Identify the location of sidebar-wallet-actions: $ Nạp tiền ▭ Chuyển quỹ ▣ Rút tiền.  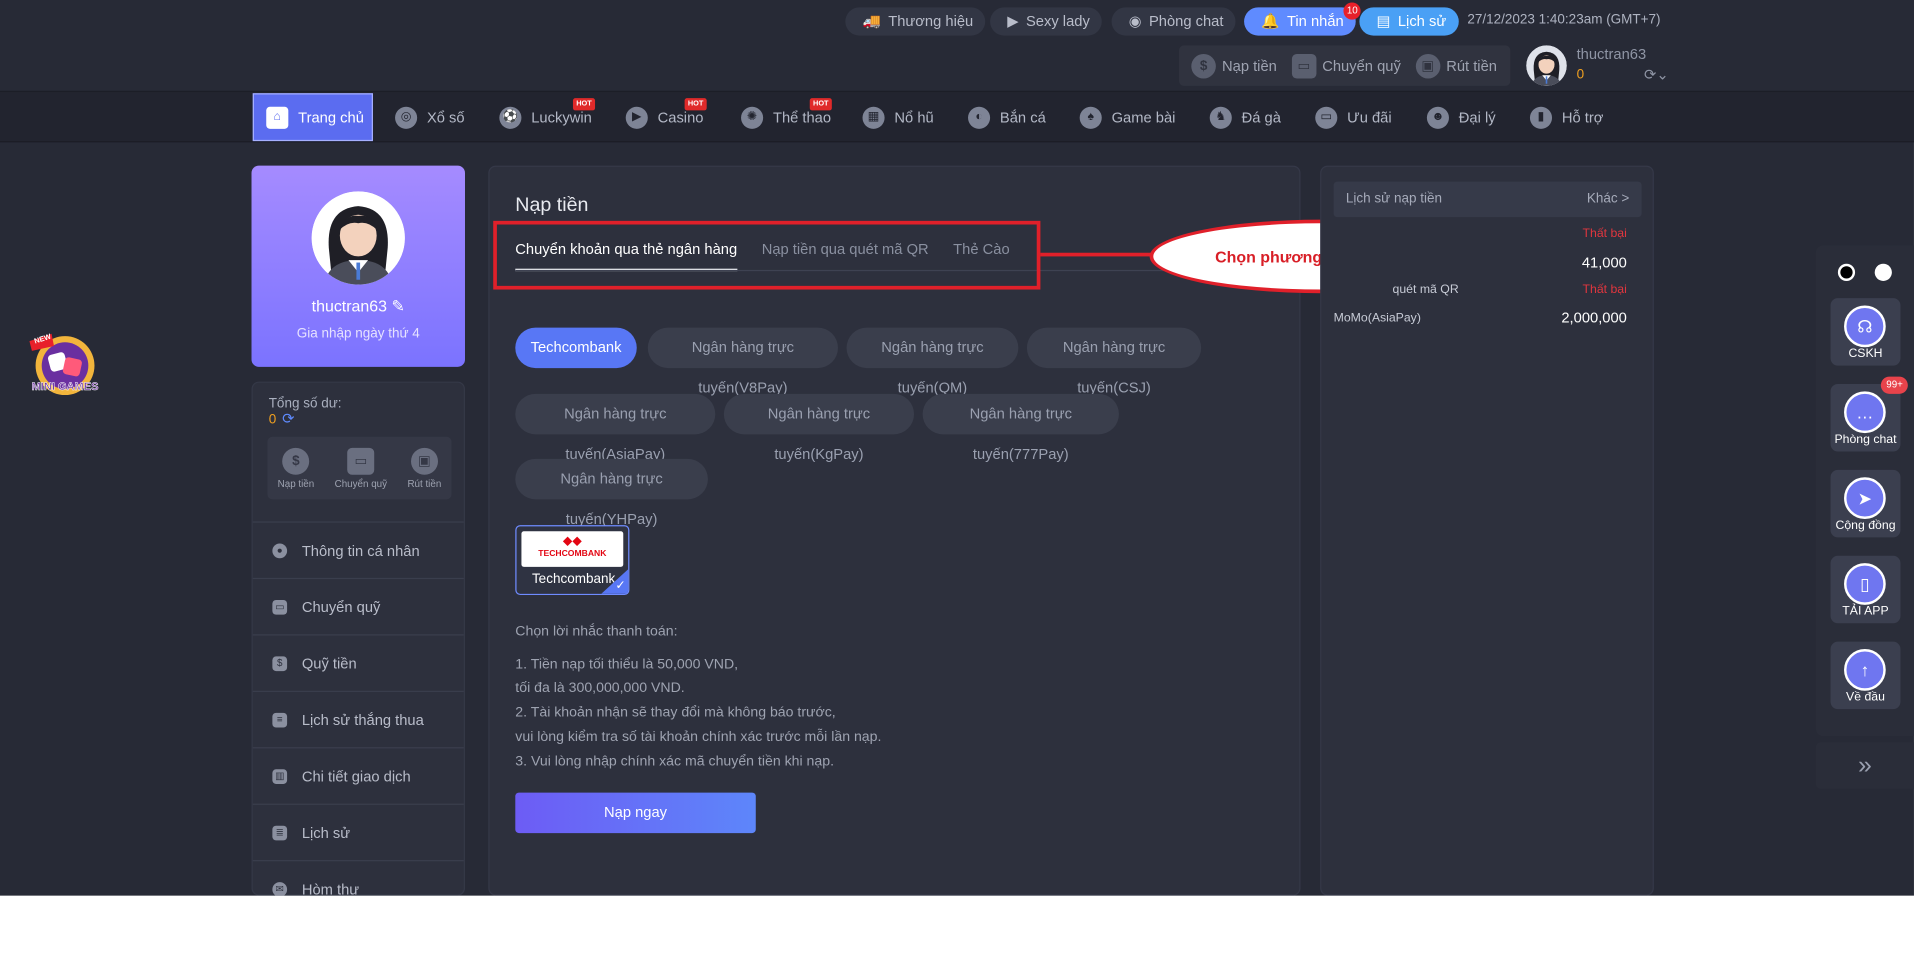
(359, 468).